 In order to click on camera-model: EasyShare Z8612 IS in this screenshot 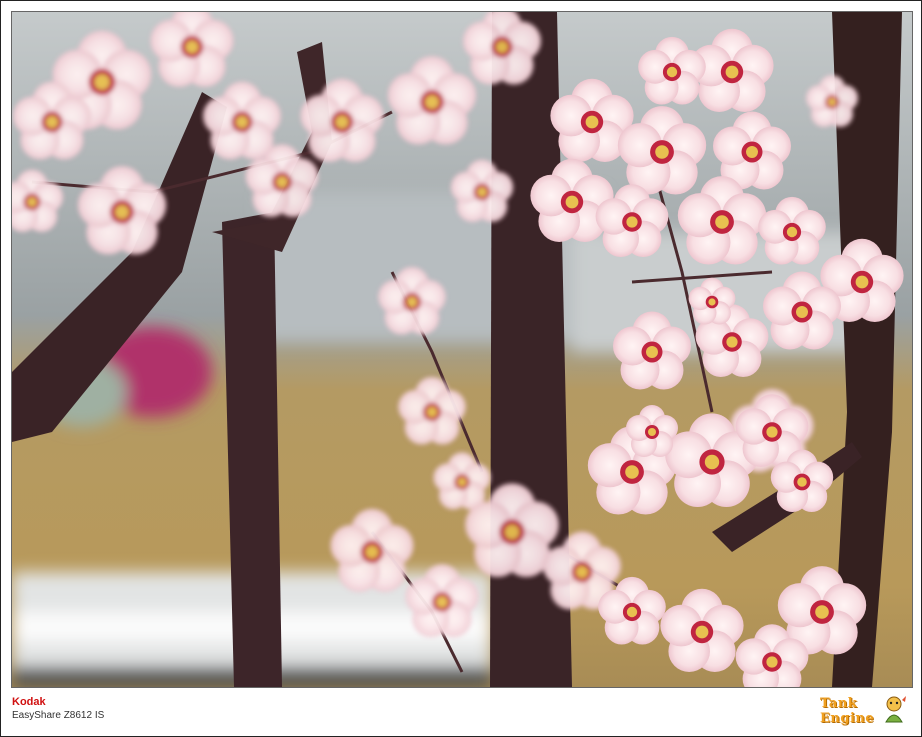, I will do `click(58, 715)`.